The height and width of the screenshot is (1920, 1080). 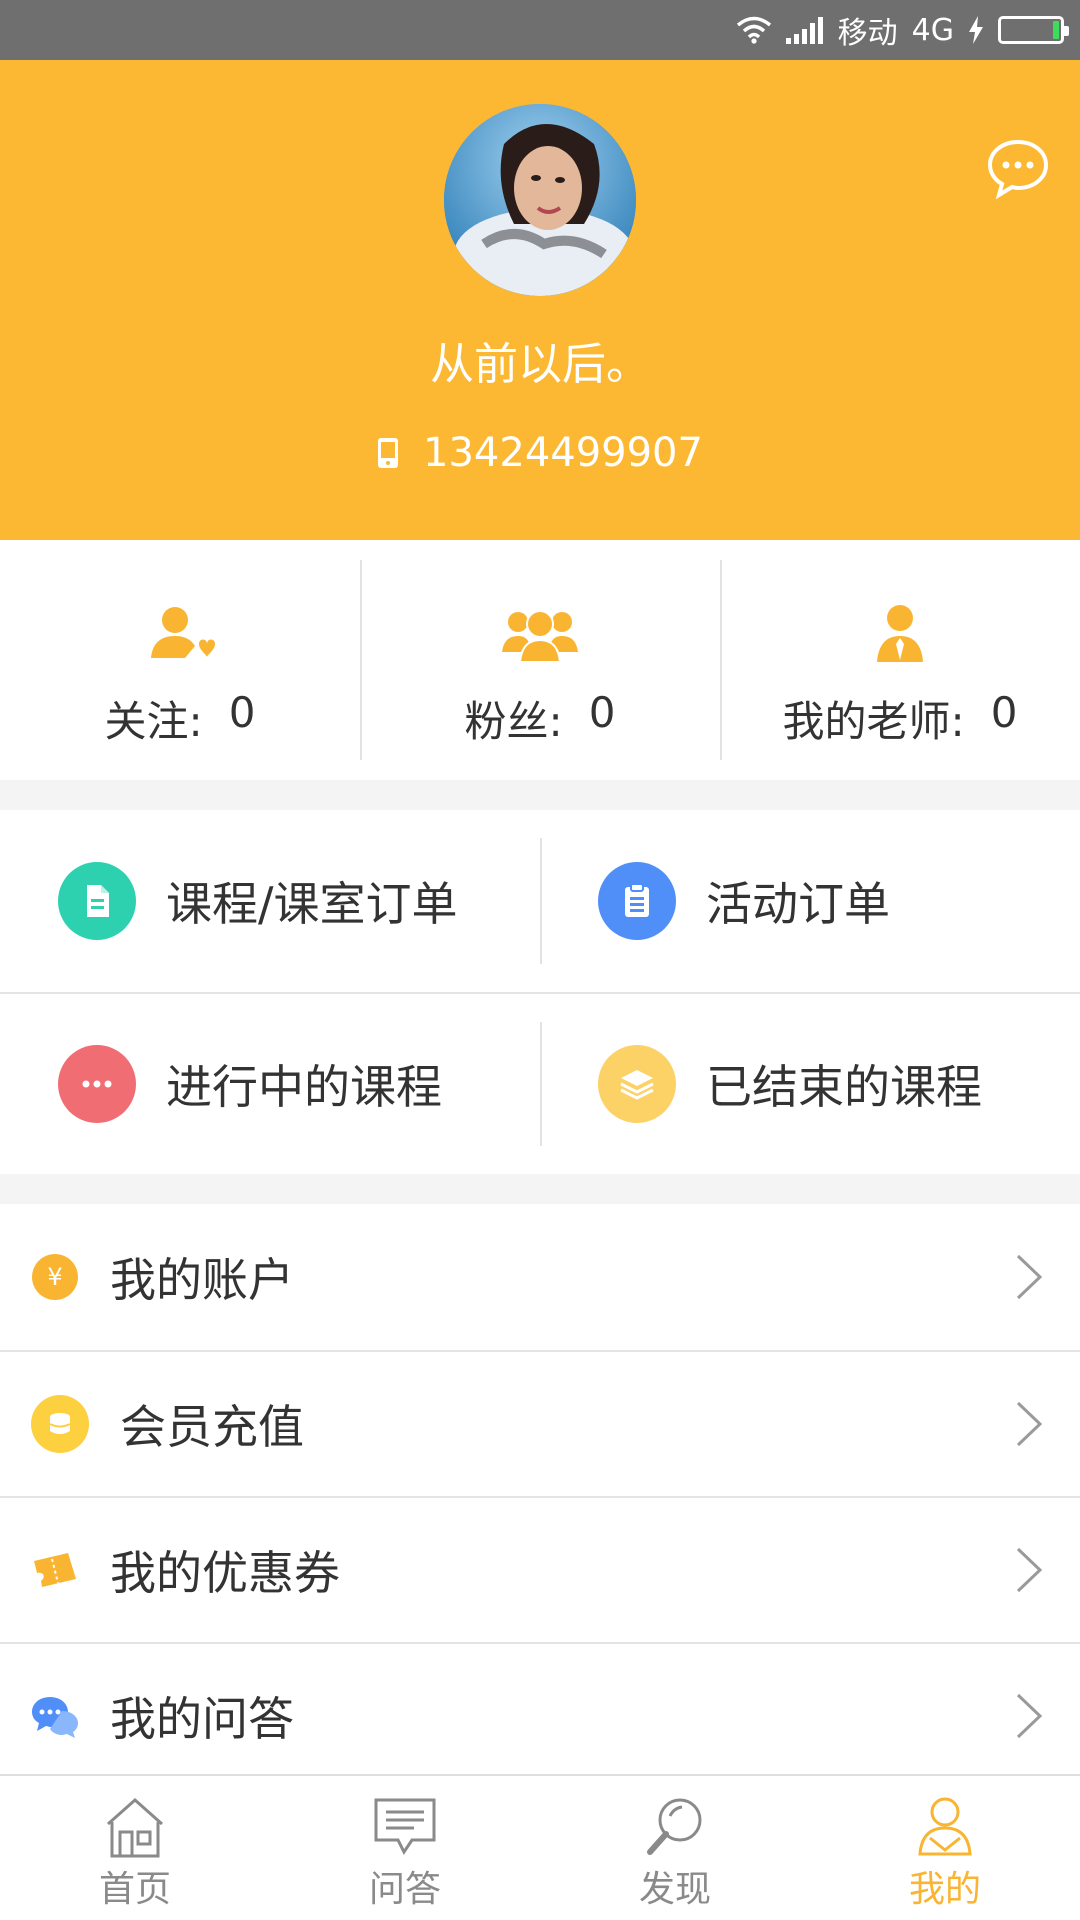 I want to click on clipboard-icon, so click(x=637, y=901).